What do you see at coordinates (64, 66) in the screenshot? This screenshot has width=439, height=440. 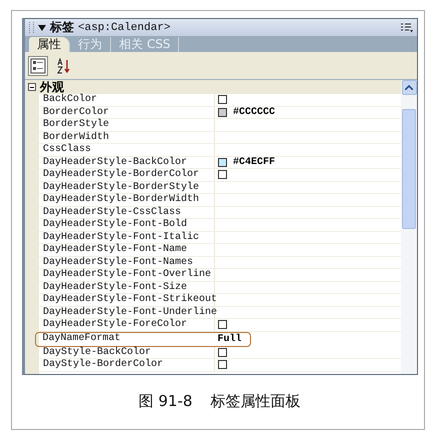 I see `sort-az-icon` at bounding box center [64, 66].